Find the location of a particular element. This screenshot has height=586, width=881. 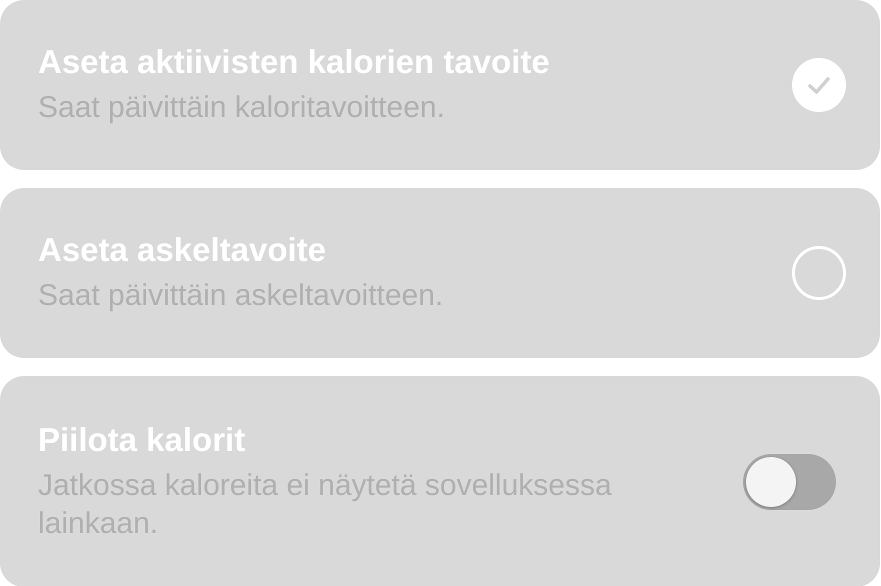

radio-button is located at coordinates (819, 273).